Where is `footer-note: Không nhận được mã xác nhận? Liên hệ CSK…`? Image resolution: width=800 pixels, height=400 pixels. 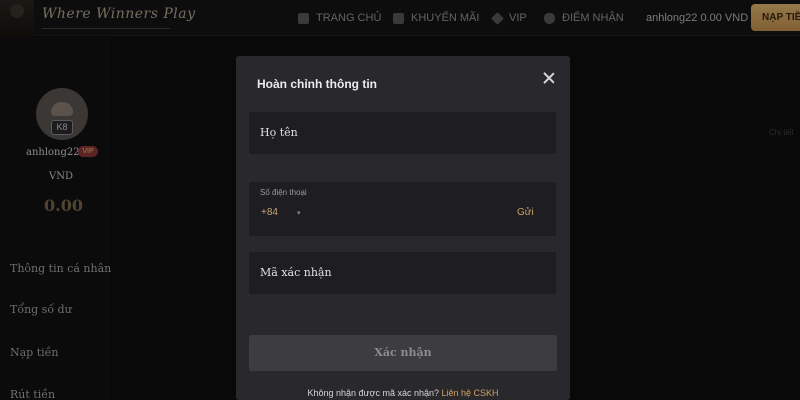
footer-note: Không nhận được mã xác nhận? Liên hệ CSK… is located at coordinates (403, 393).